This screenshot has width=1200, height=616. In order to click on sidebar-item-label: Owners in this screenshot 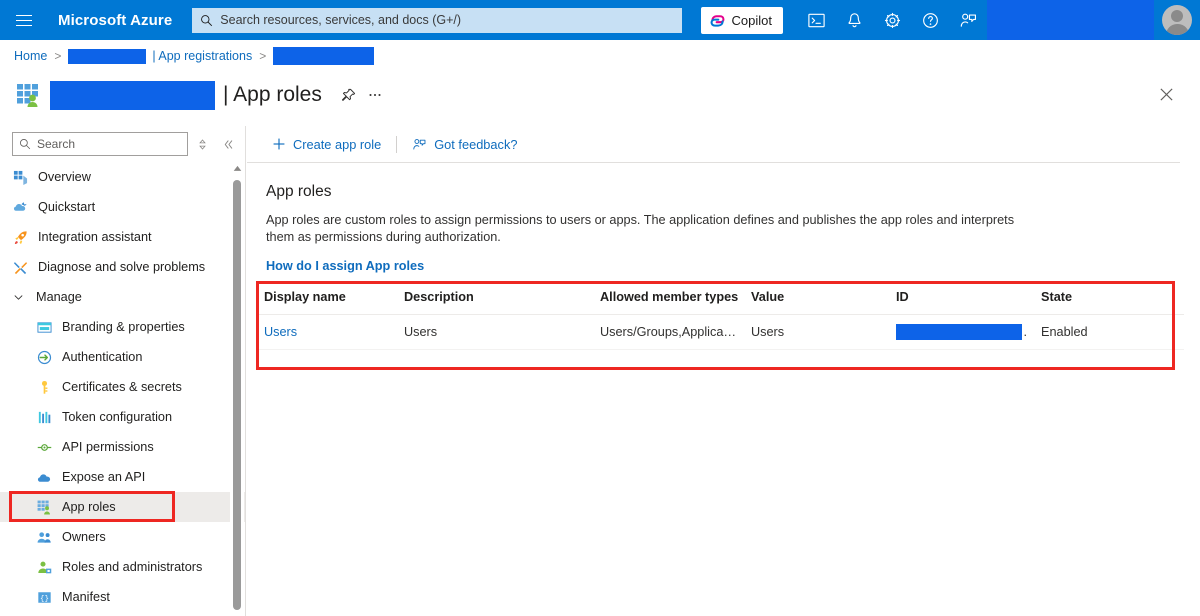, I will do `click(84, 537)`.